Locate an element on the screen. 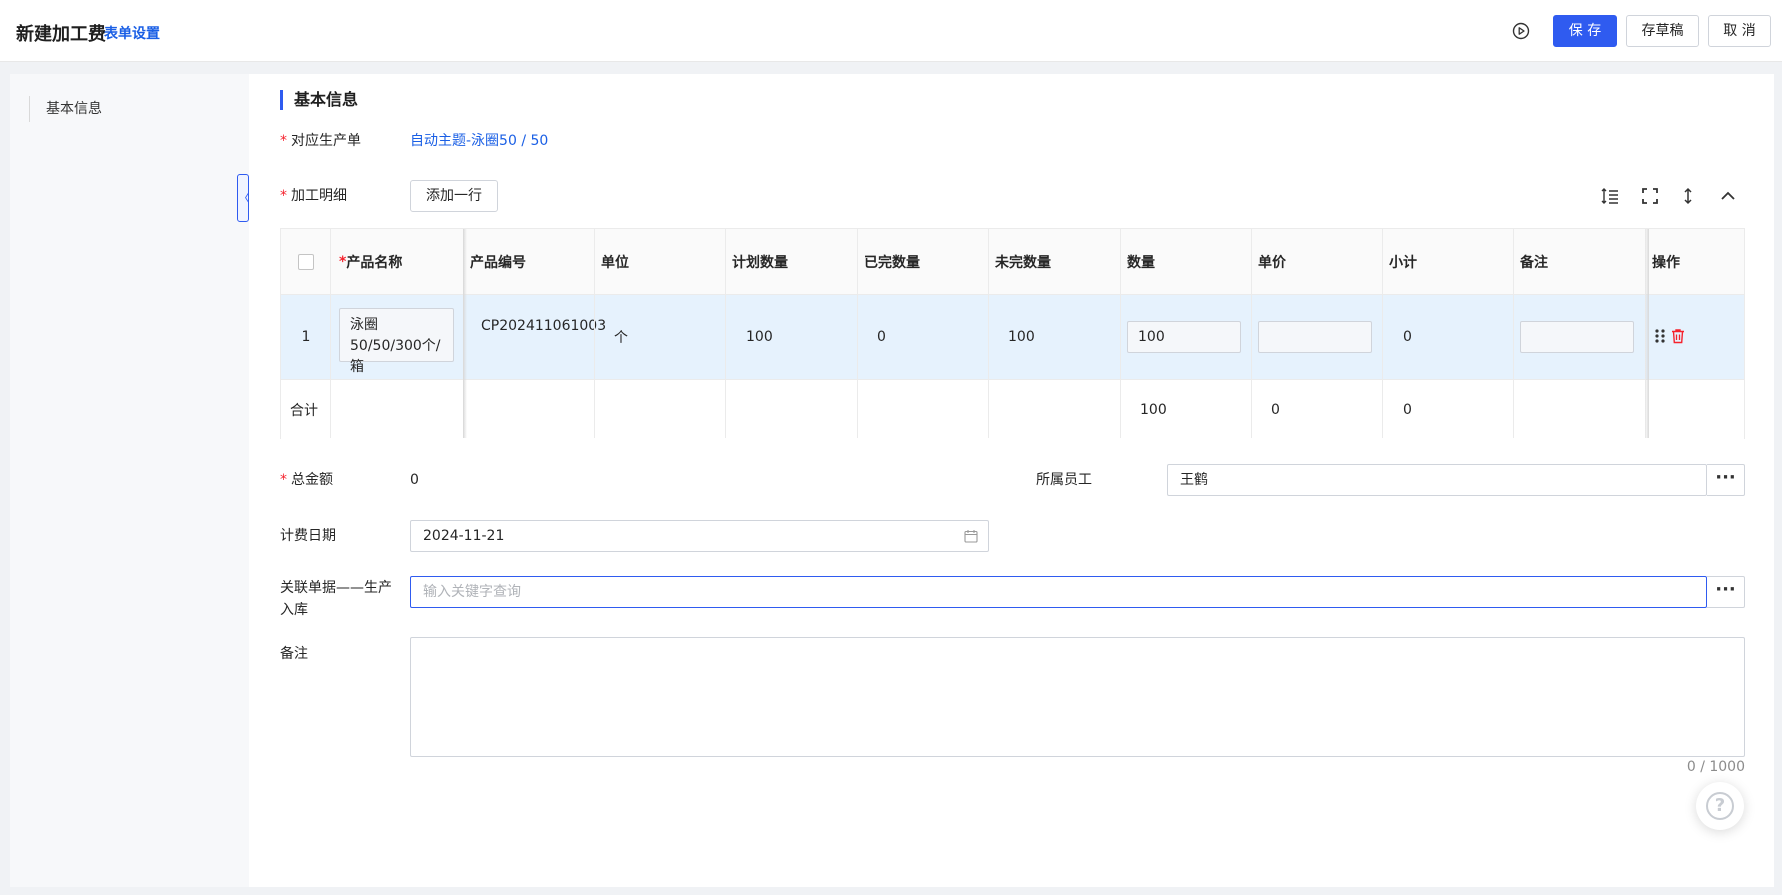 The height and width of the screenshot is (895, 1782). col-header-actions: 操作 is located at coordinates (1666, 262).